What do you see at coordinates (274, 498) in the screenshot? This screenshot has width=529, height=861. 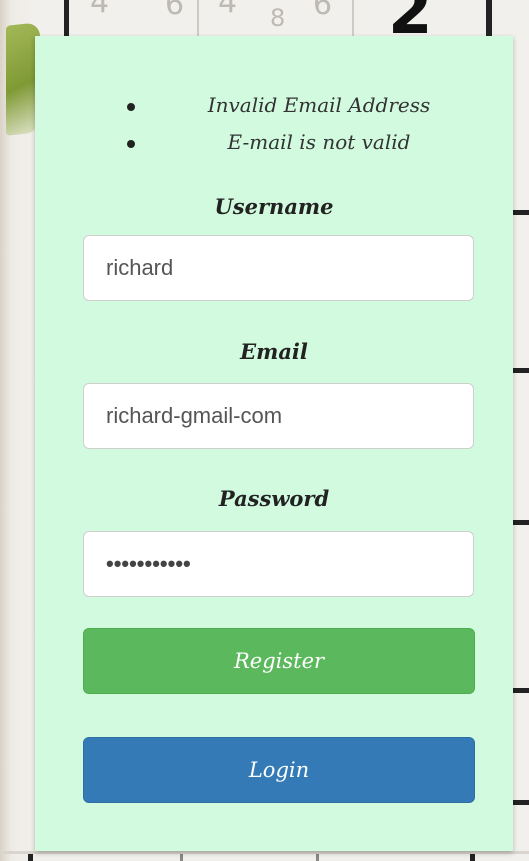 I see `password-label: Password` at bounding box center [274, 498].